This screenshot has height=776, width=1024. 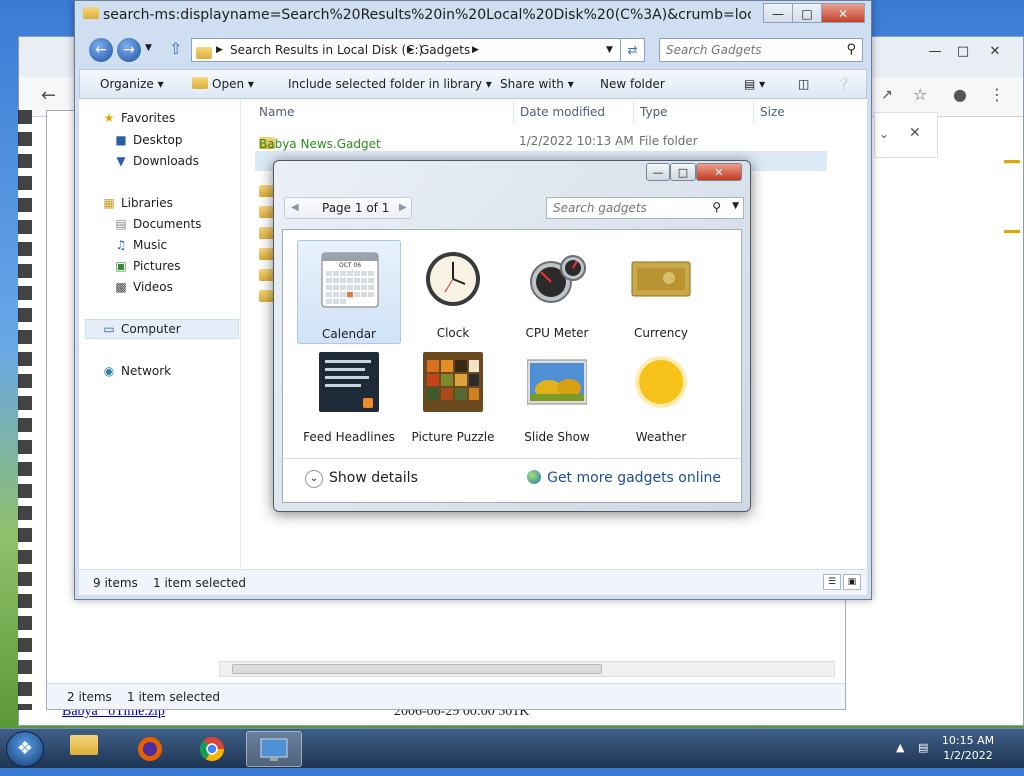 I want to click on column-name: Name, so click(x=276, y=112).